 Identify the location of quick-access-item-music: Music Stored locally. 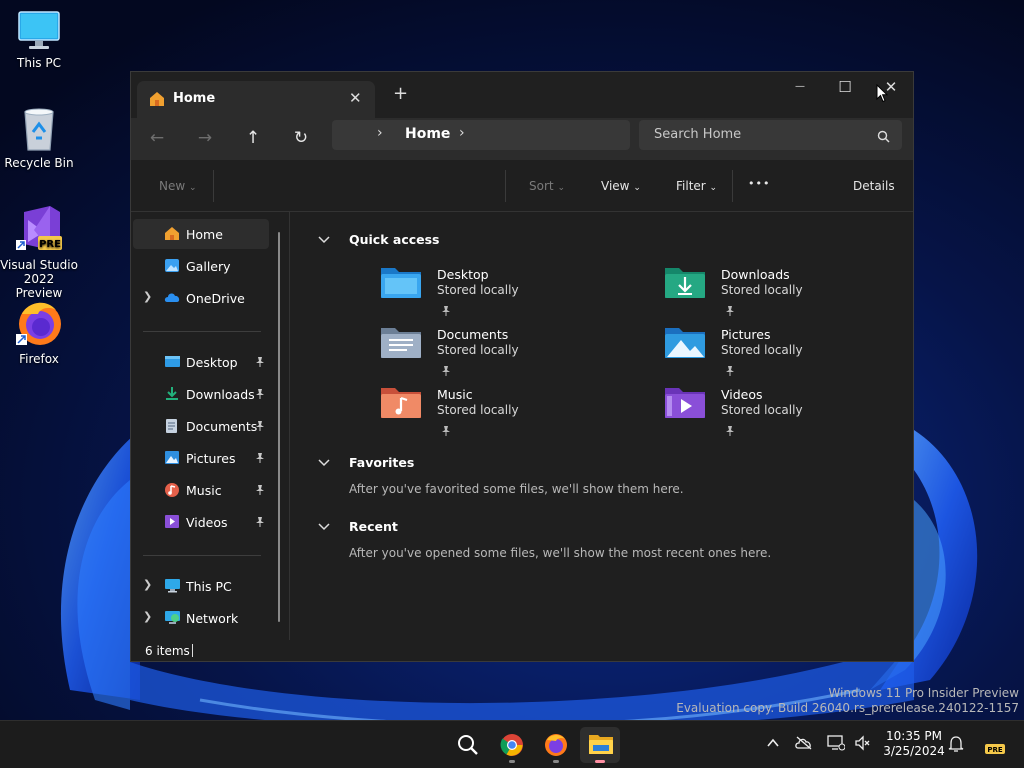
(499, 414).